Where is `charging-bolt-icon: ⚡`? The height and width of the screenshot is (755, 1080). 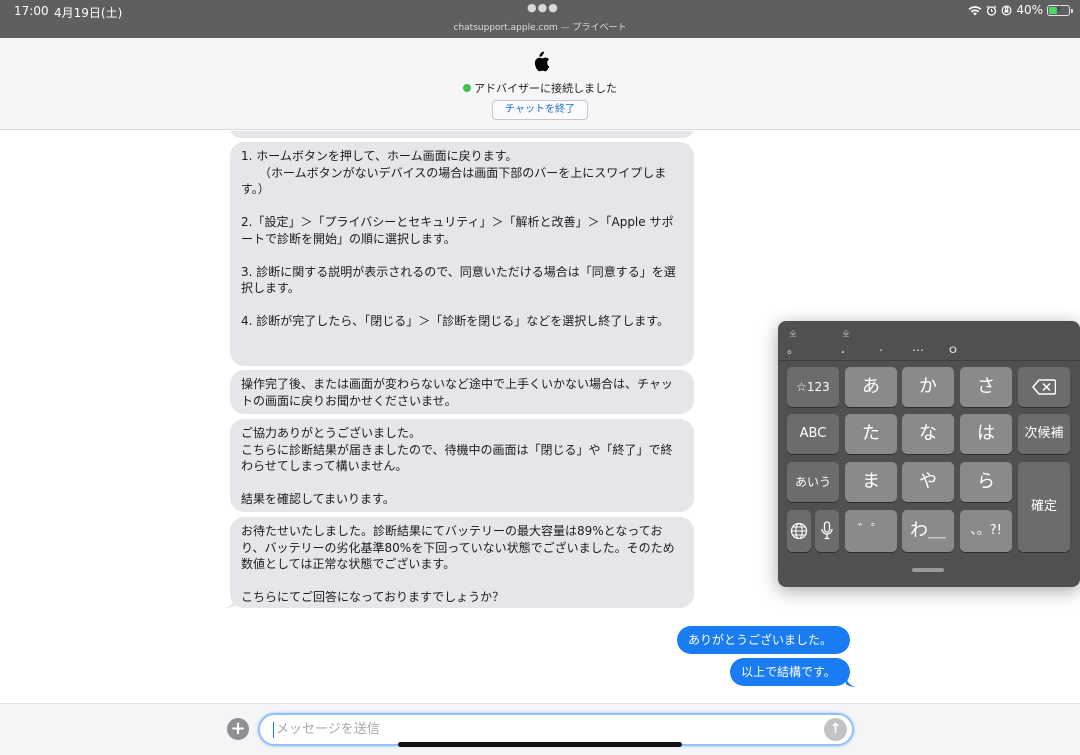 charging-bolt-icon: ⚡ is located at coordinates (1059, 9).